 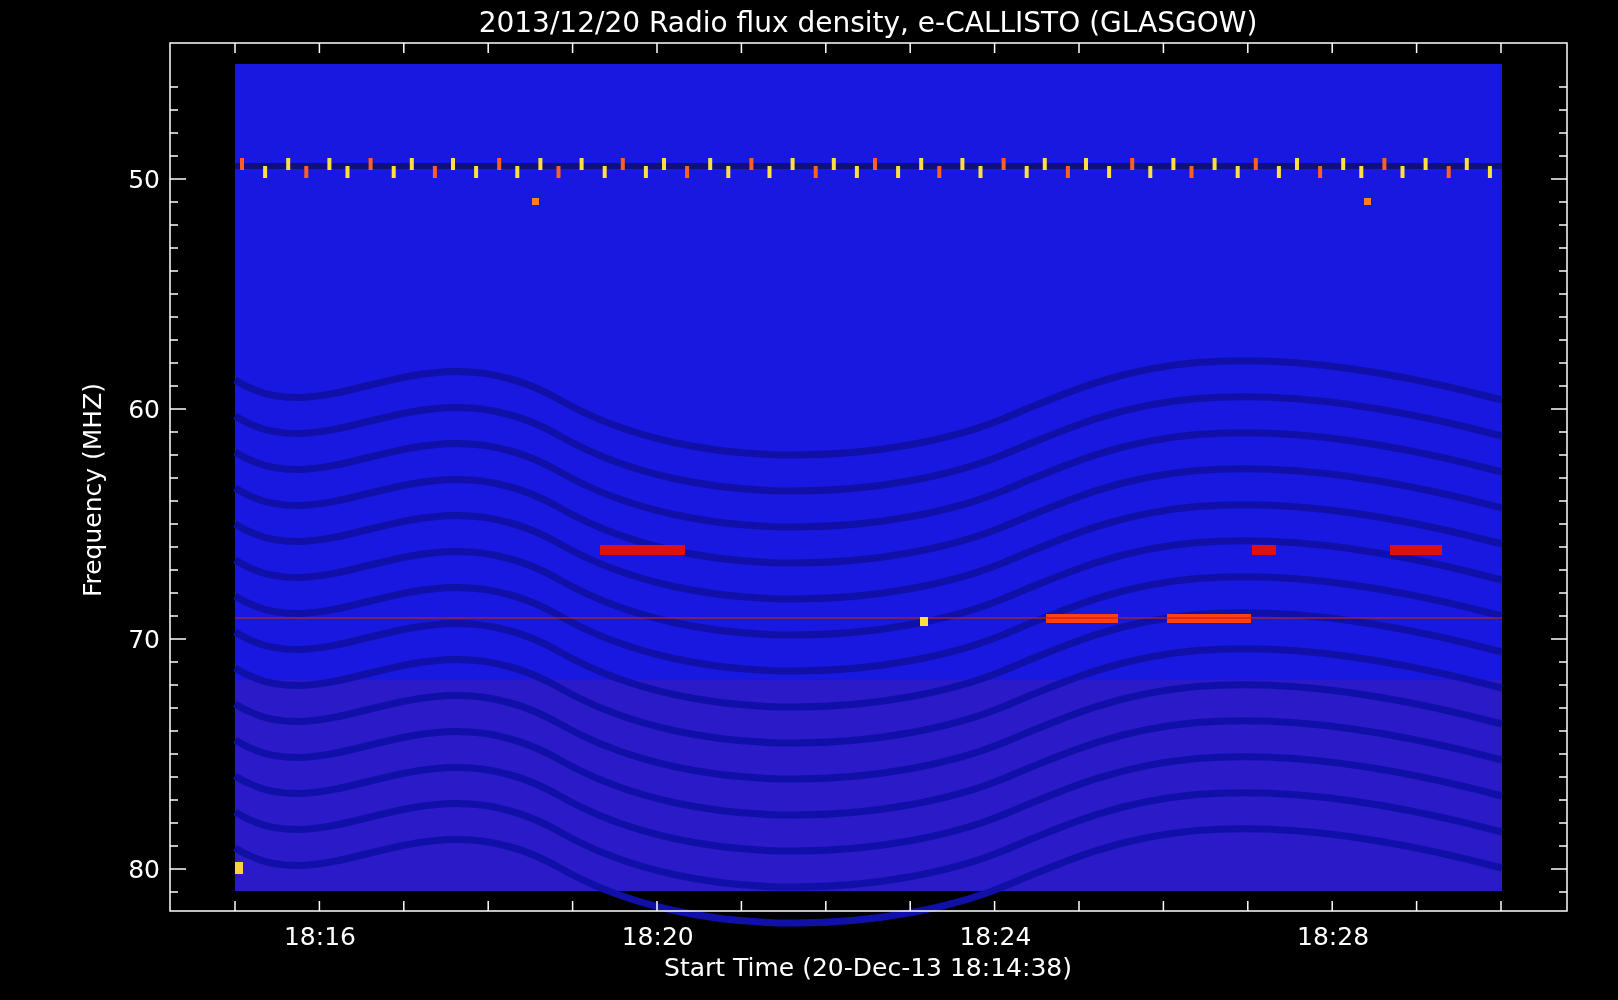 I want to click on x-tick-label: 18:28, so click(x=1333, y=936).